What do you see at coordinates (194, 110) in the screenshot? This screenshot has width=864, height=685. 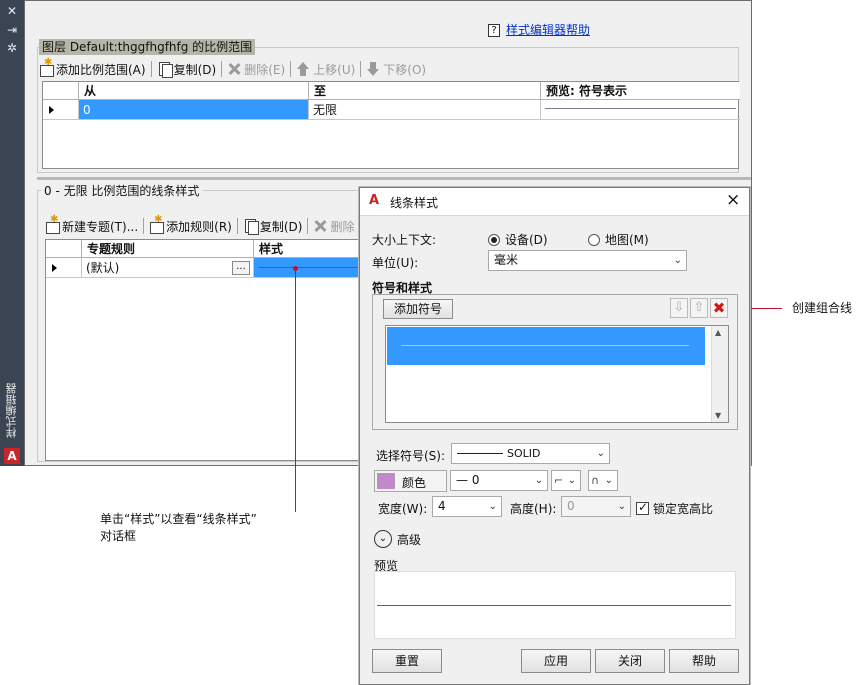 I see `range-from-cell: 0` at bounding box center [194, 110].